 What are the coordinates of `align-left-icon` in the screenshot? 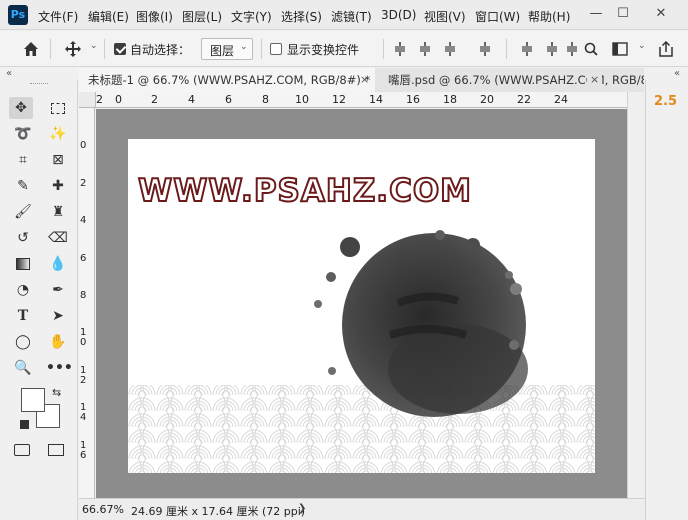 It's located at (400, 49).